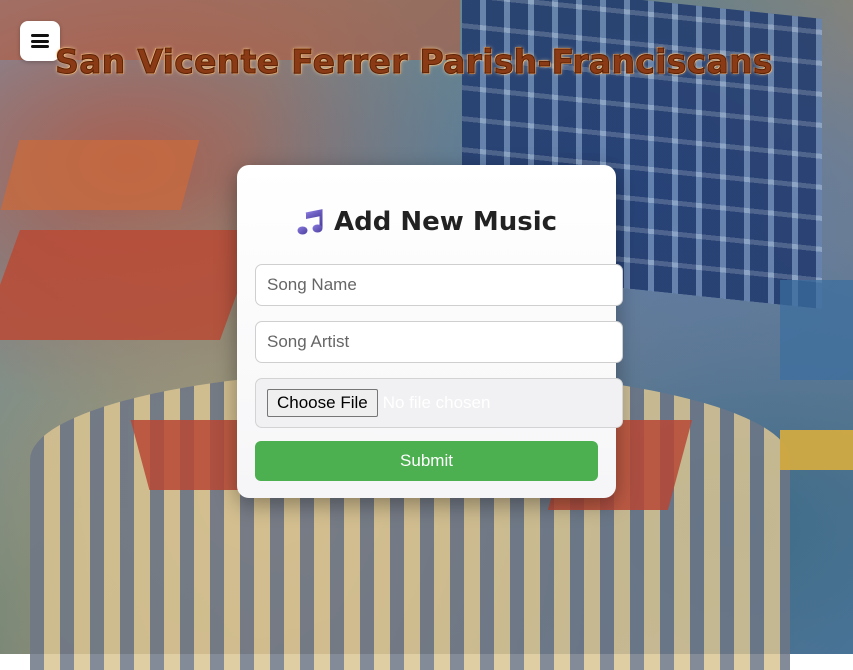  What do you see at coordinates (414, 62) in the screenshot?
I see `site-title: San Vicente Ferrer Parish-Franciscans` at bounding box center [414, 62].